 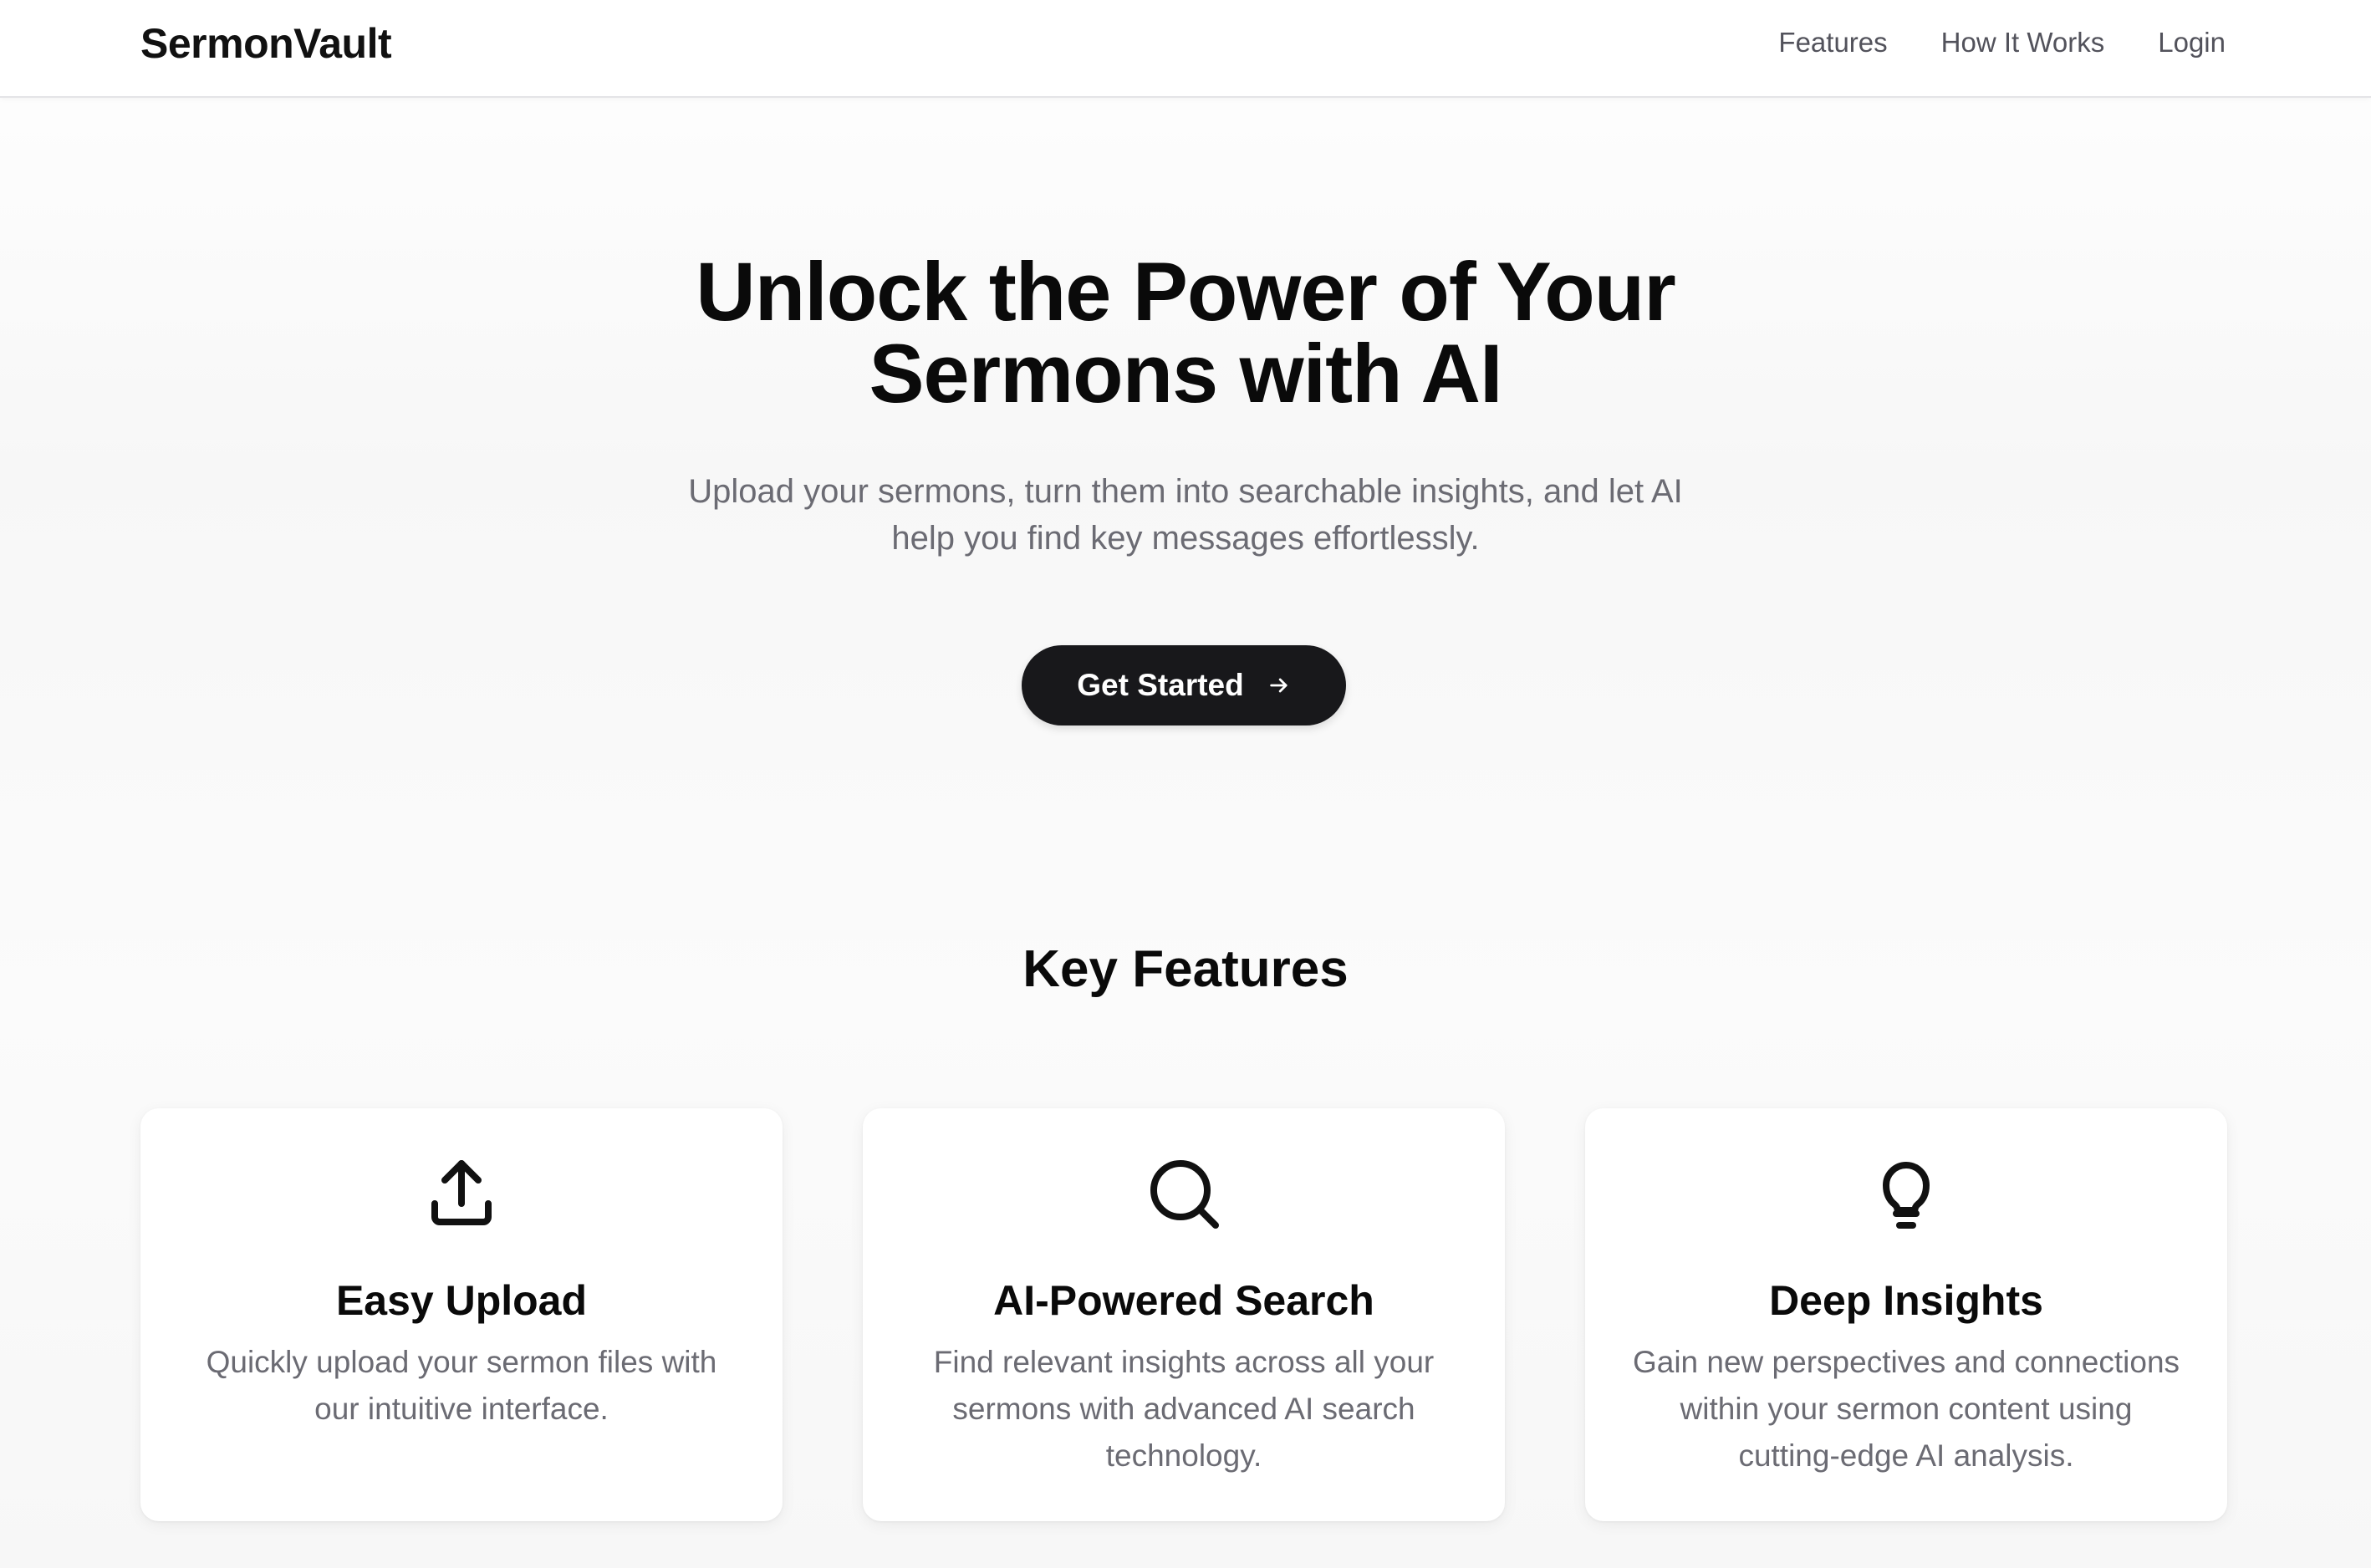 What do you see at coordinates (461, 1300) in the screenshot?
I see `feature-title: Easy Upload` at bounding box center [461, 1300].